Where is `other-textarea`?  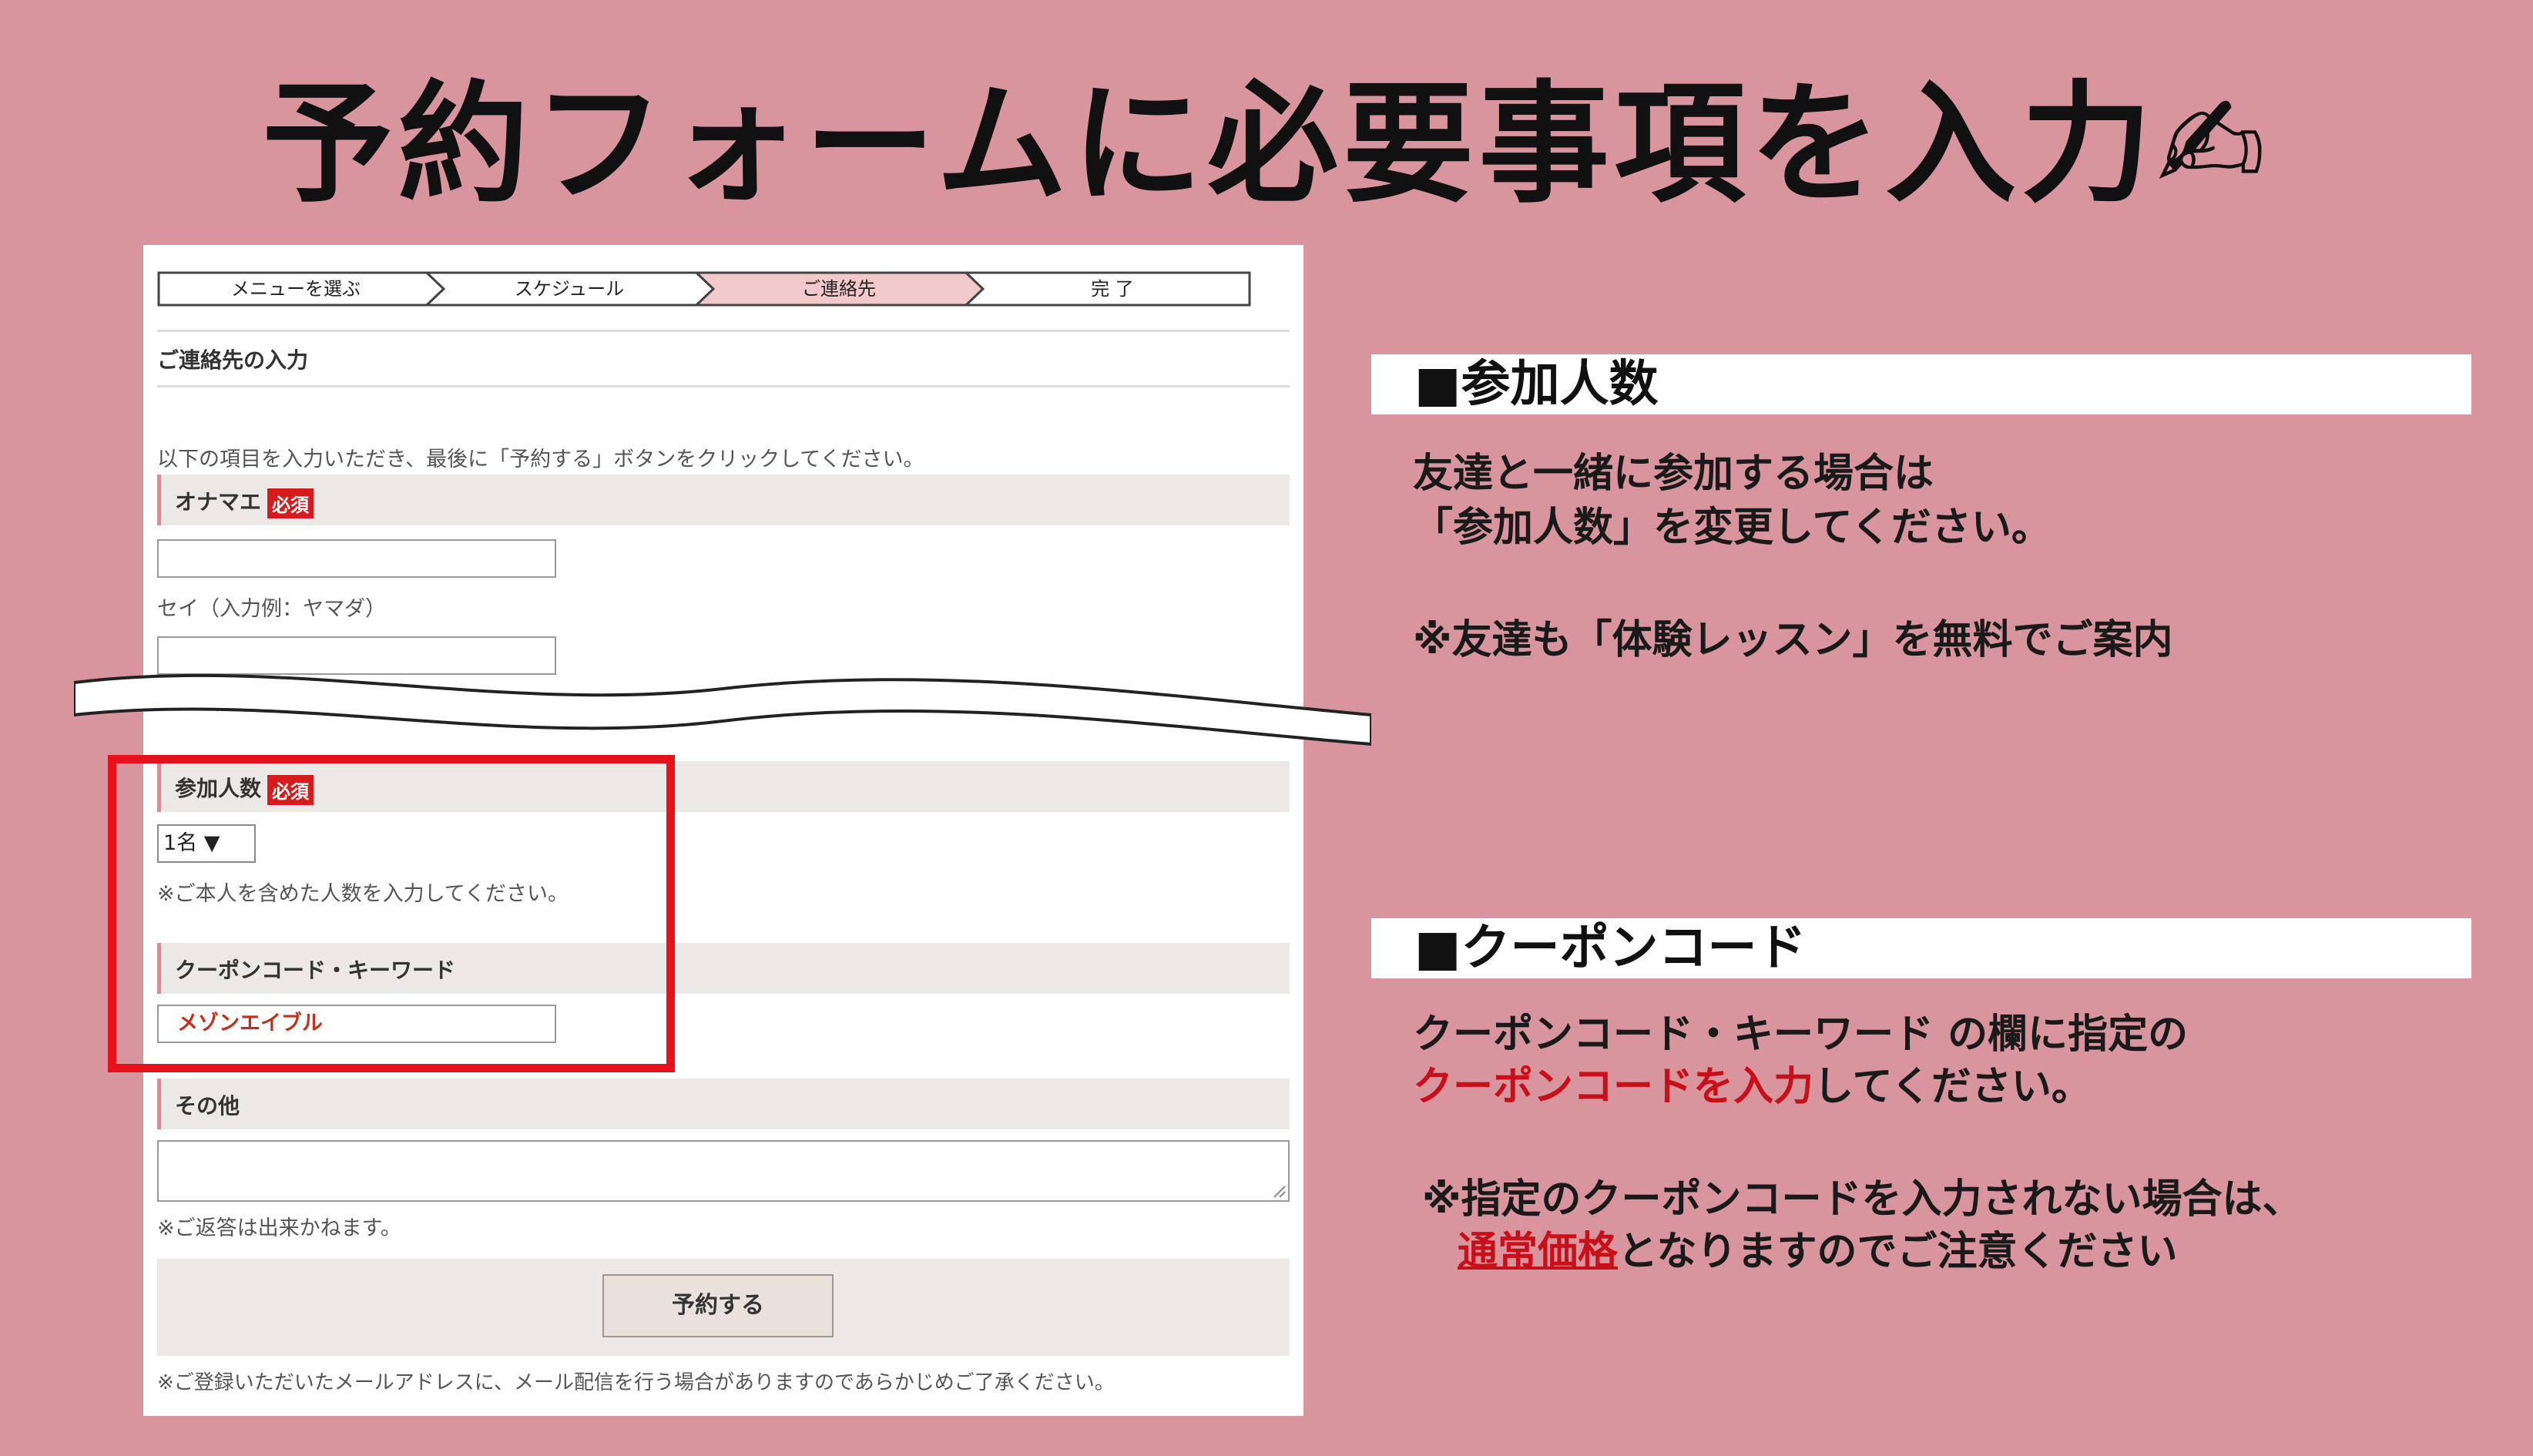 other-textarea is located at coordinates (723, 1171).